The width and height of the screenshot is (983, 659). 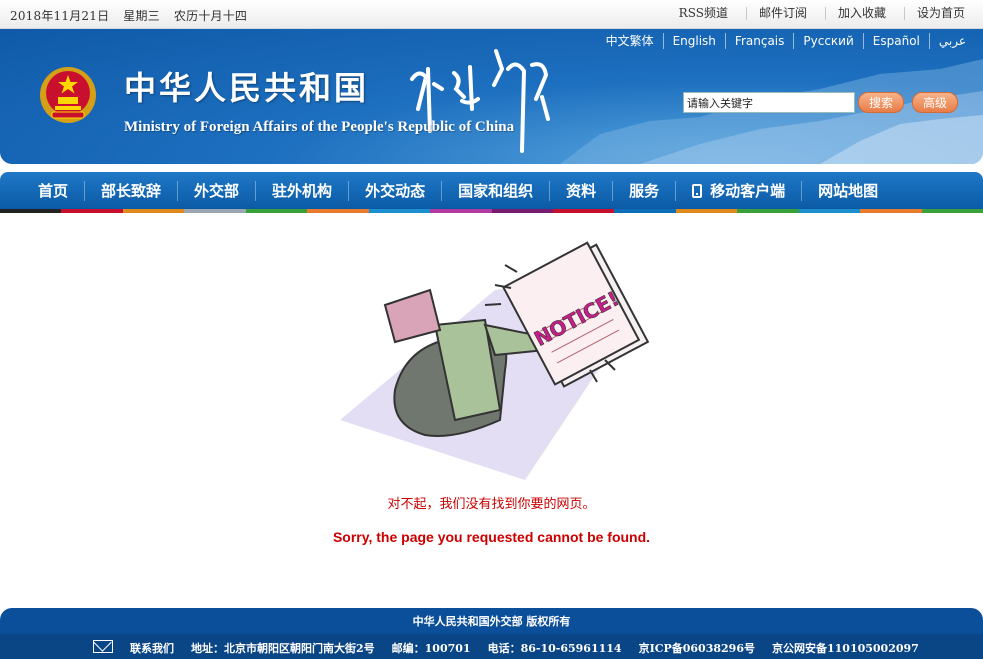 I want to click on footer-address: 地址：北京市朝阳区朝阳门南大街2号, so click(x=283, y=648).